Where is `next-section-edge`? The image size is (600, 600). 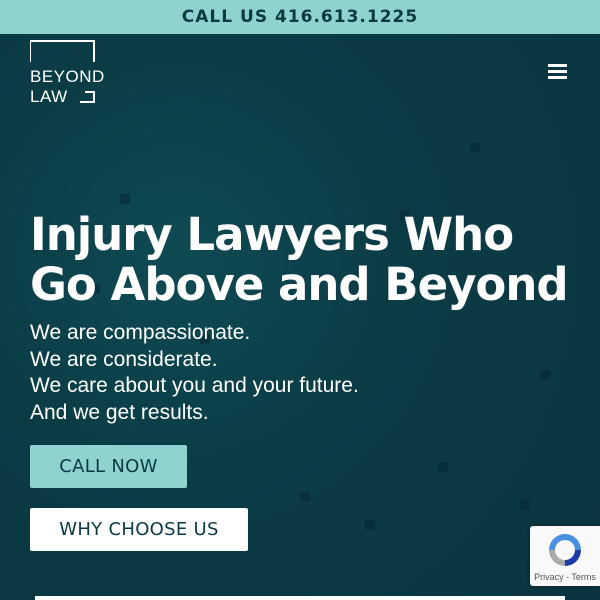 next-section-edge is located at coordinates (300, 598).